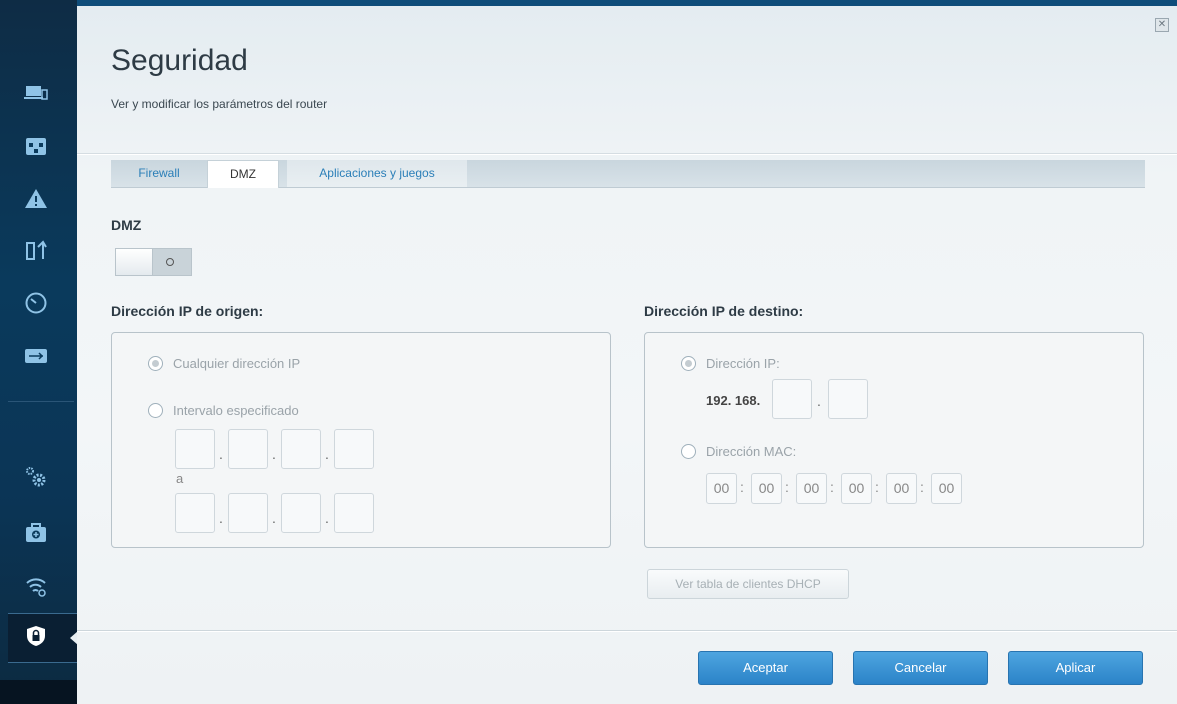  Describe the element at coordinates (134, 262) in the screenshot. I see `toggle-knob` at that location.